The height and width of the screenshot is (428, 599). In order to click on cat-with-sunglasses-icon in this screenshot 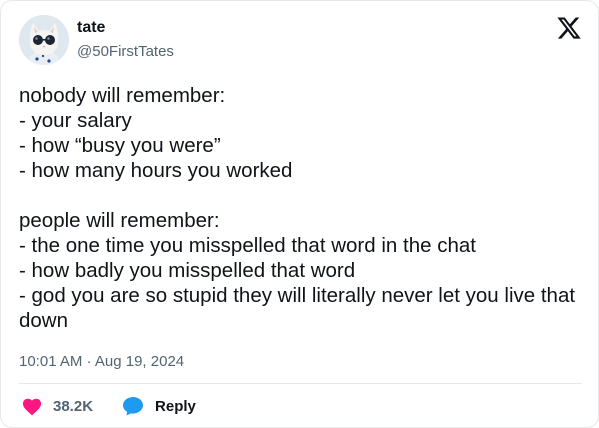, I will do `click(44, 40)`.